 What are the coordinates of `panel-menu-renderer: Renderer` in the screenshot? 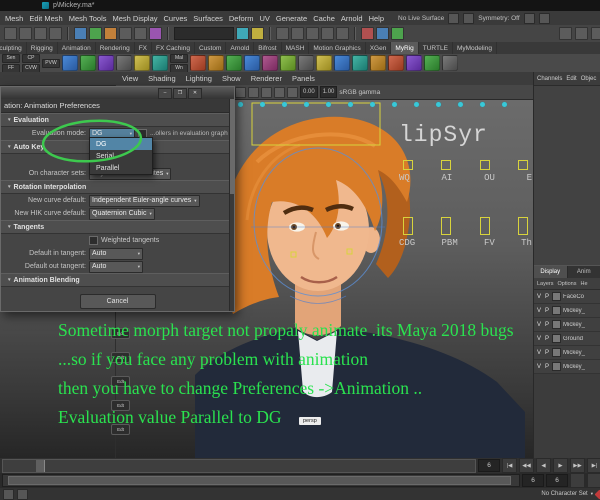 It's located at (266, 78).